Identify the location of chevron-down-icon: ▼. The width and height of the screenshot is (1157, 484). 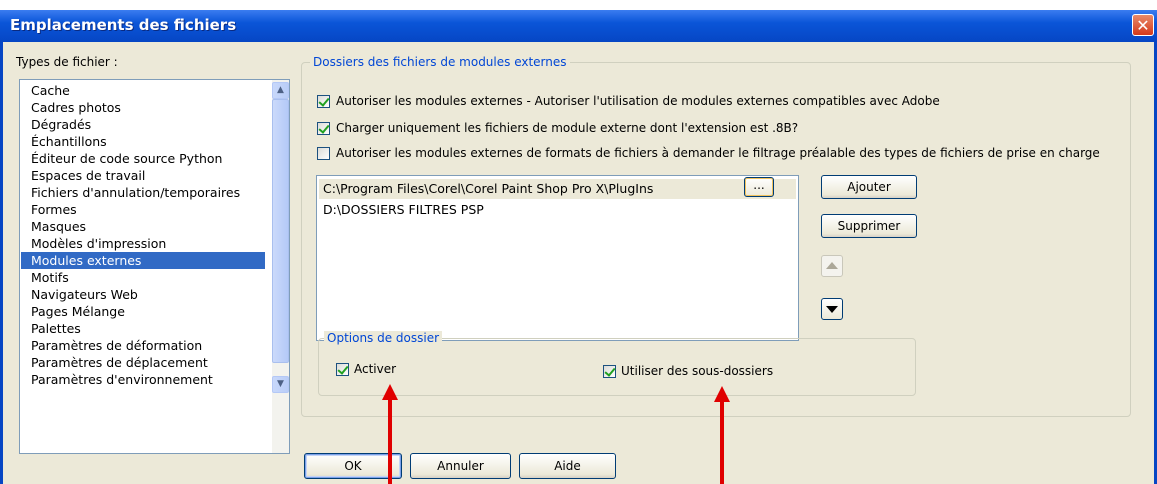
(280, 384).